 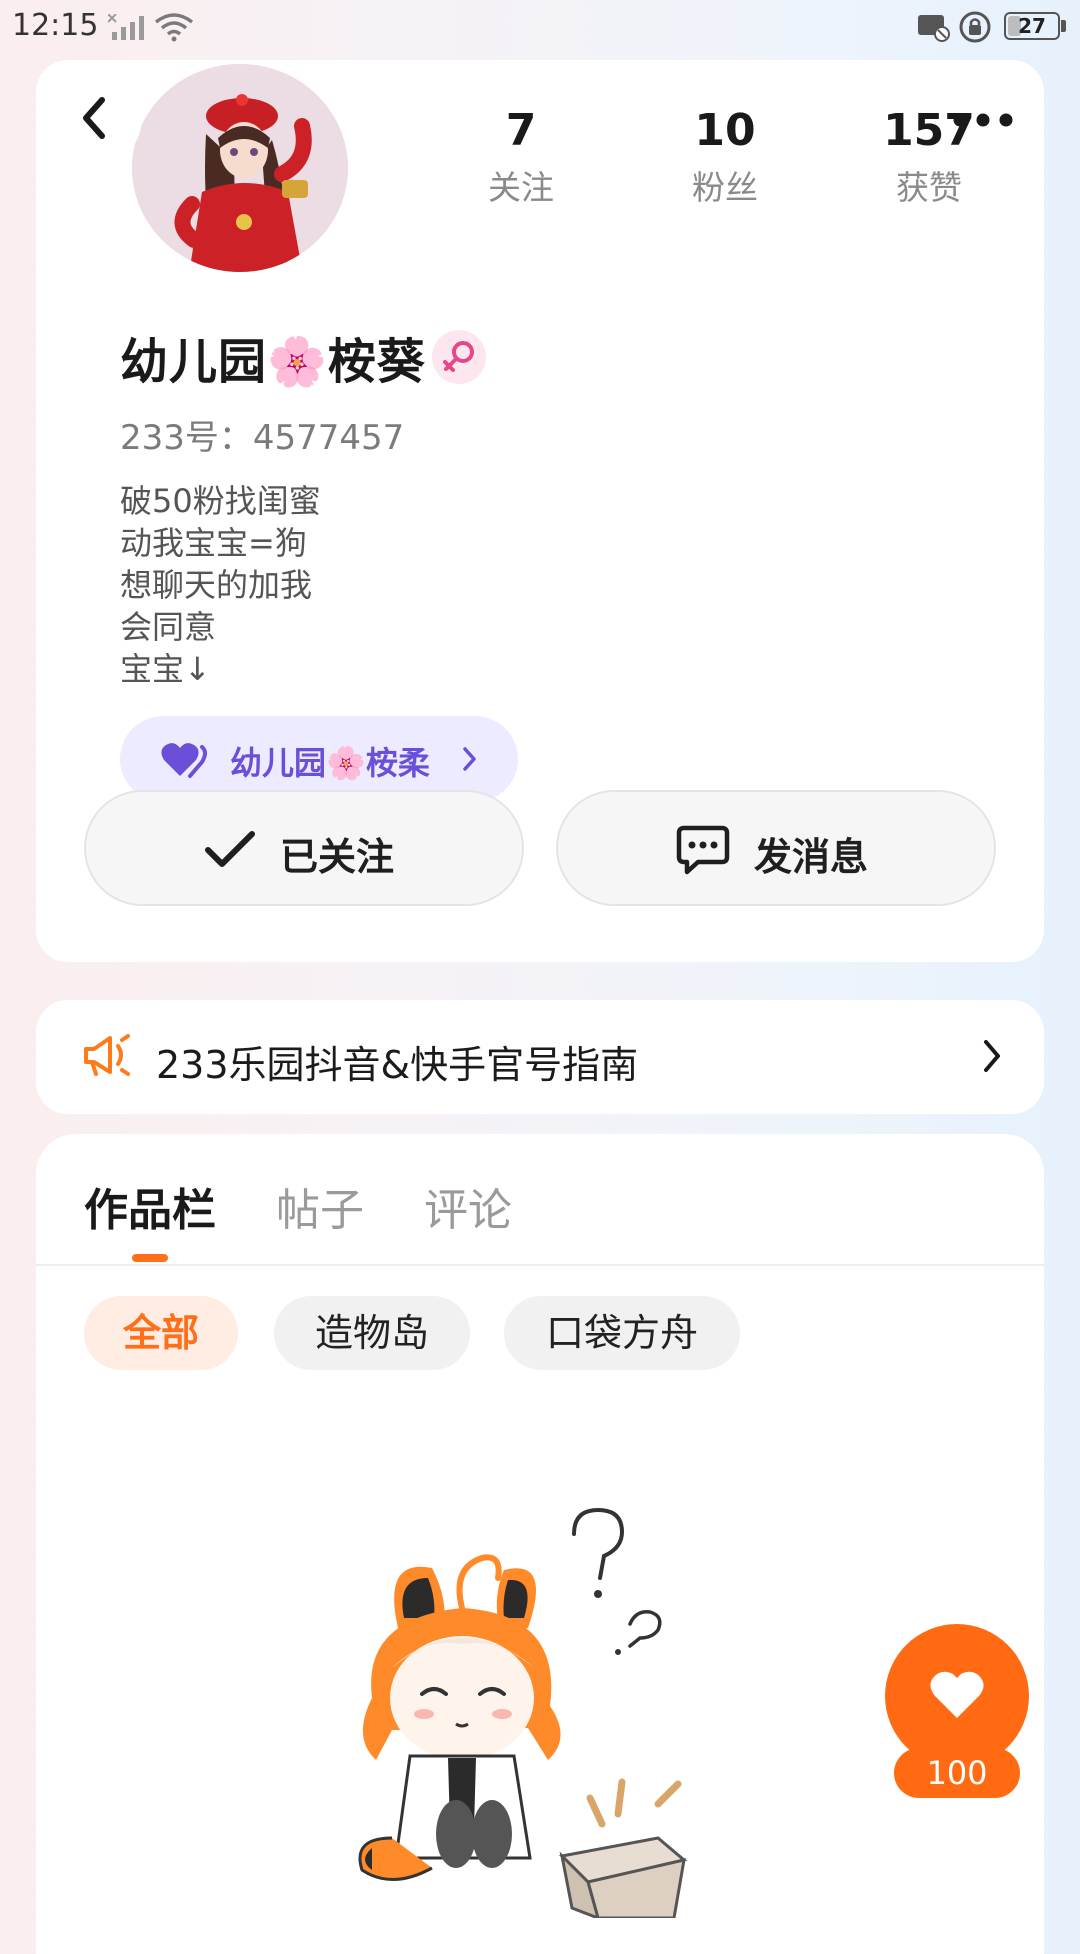 What do you see at coordinates (220, 501) in the screenshot?
I see `bio-line: 破50粉找闺蜜` at bounding box center [220, 501].